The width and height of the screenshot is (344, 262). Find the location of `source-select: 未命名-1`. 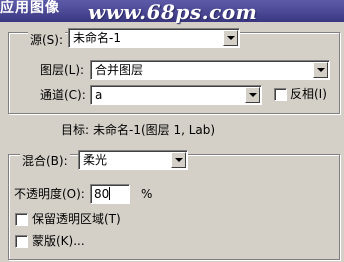

source-select: 未命名-1 is located at coordinates (154, 38).